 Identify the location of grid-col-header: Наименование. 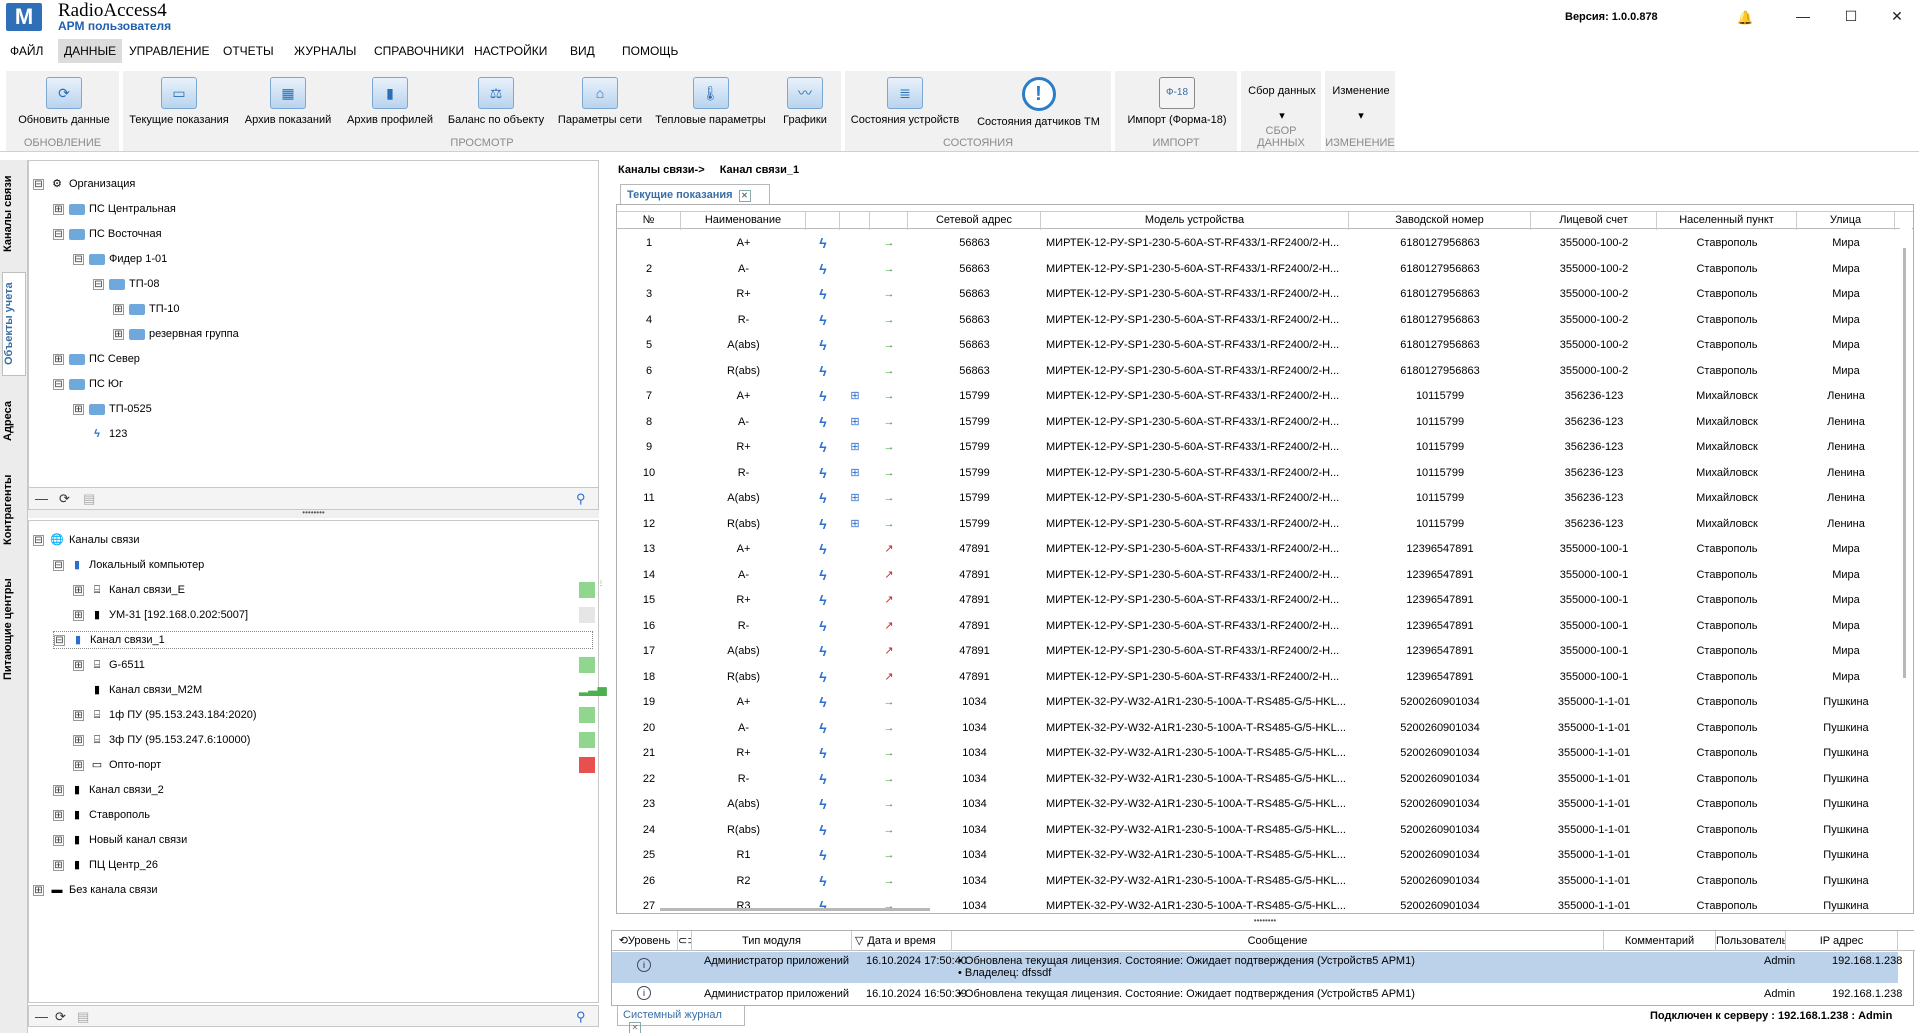
(743, 221).